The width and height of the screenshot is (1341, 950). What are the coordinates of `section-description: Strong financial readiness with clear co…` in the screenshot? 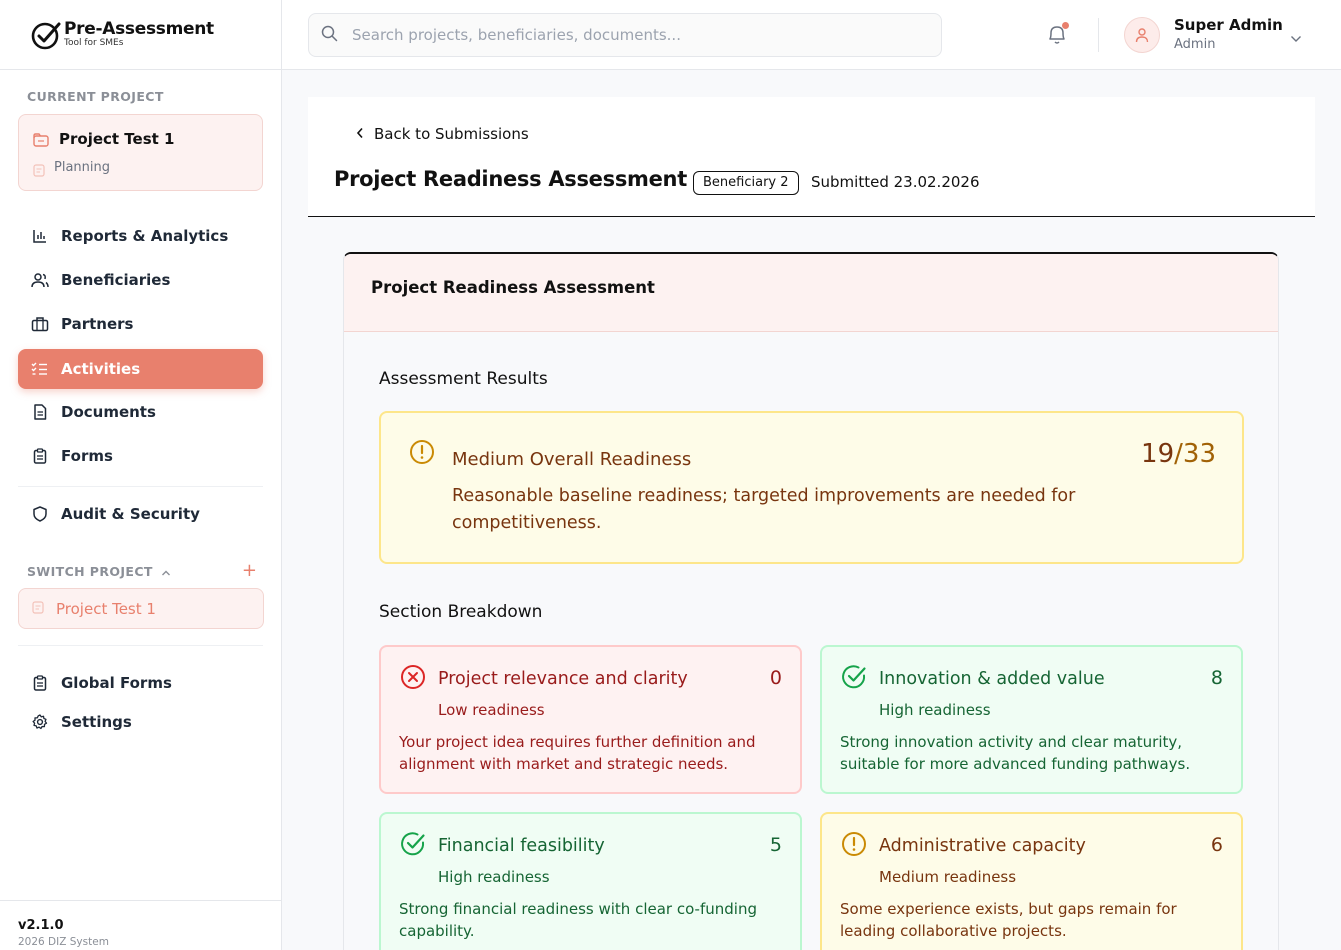 It's located at (578, 920).